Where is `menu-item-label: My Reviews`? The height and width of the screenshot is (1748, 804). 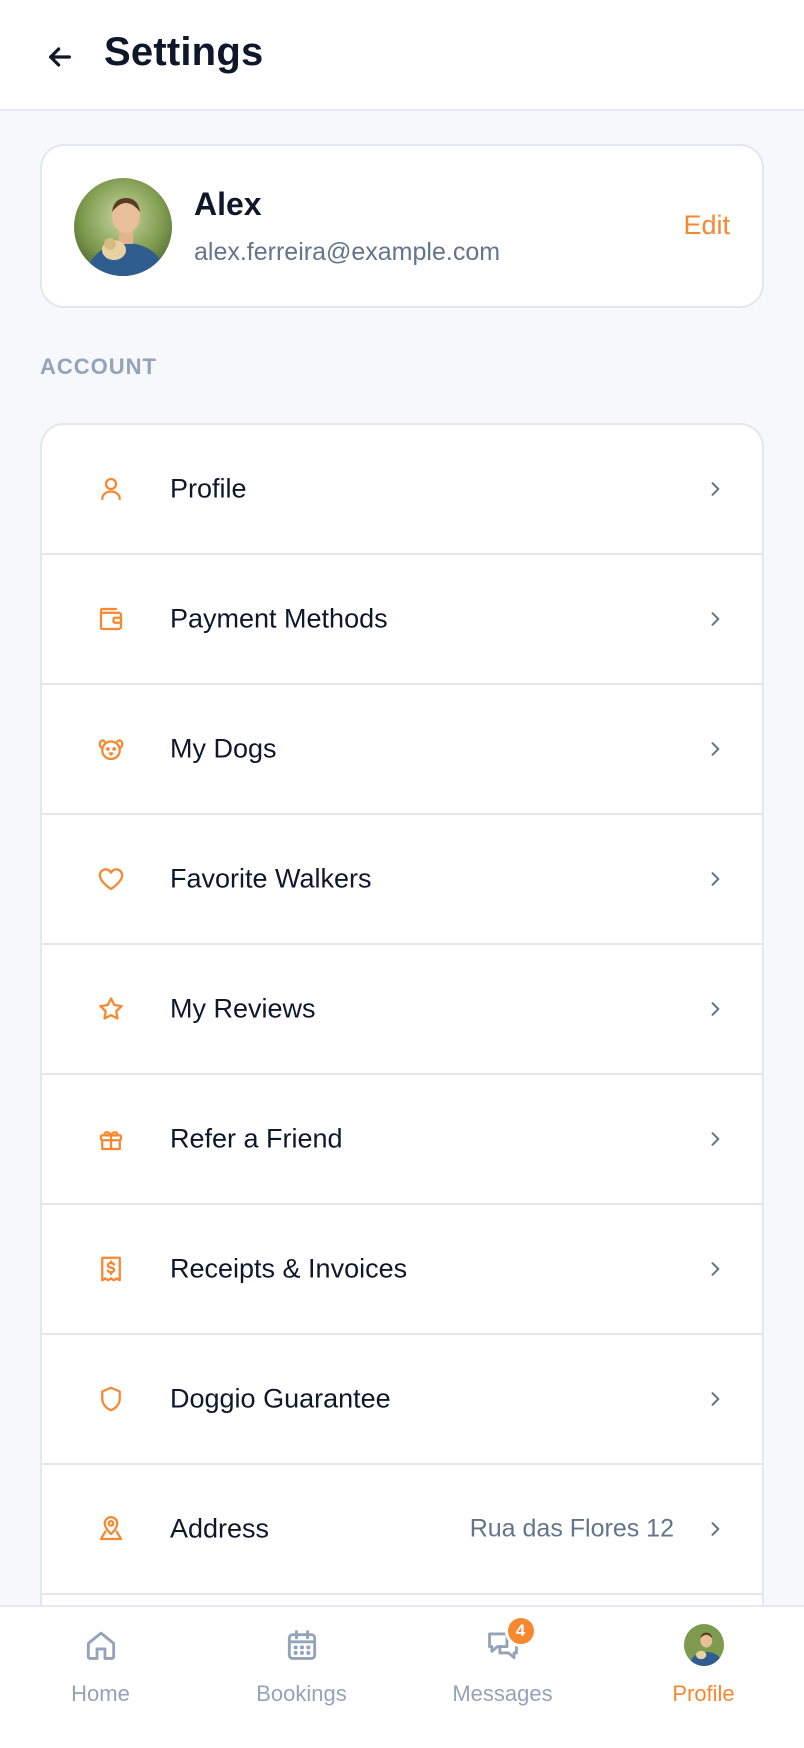
menu-item-label: My Reviews is located at coordinates (243, 1008).